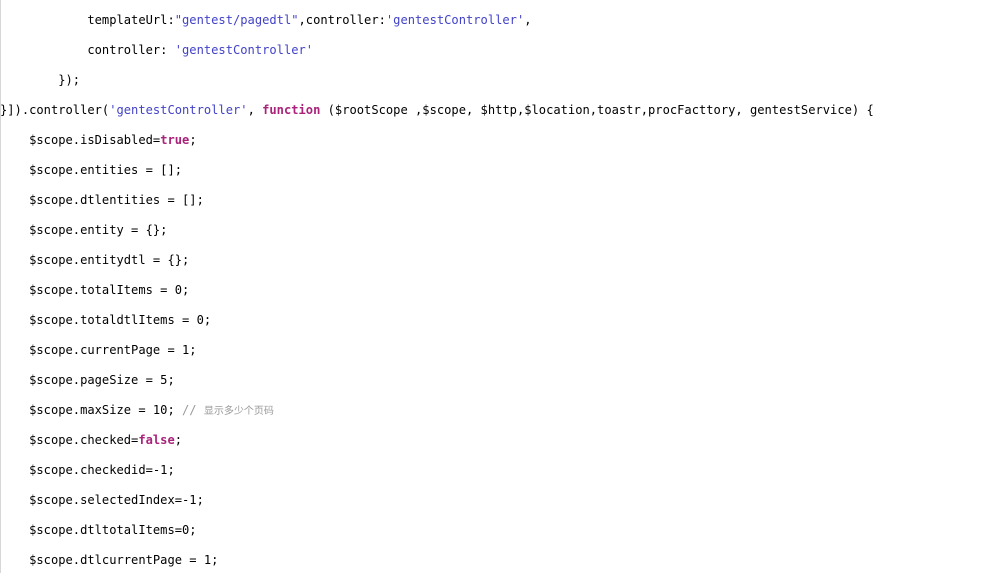  What do you see at coordinates (501, 80) in the screenshot?
I see `code-line: });` at bounding box center [501, 80].